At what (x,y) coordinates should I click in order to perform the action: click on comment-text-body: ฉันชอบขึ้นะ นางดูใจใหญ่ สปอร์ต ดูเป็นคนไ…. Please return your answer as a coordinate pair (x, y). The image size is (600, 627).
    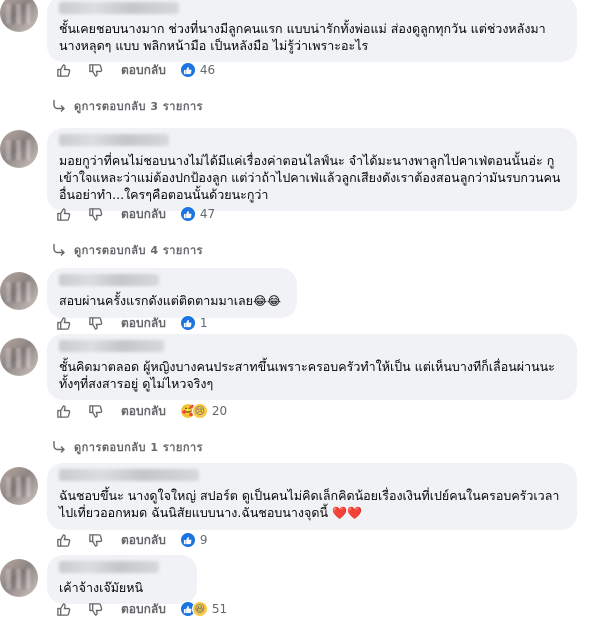
    Looking at the image, I should click on (309, 504).